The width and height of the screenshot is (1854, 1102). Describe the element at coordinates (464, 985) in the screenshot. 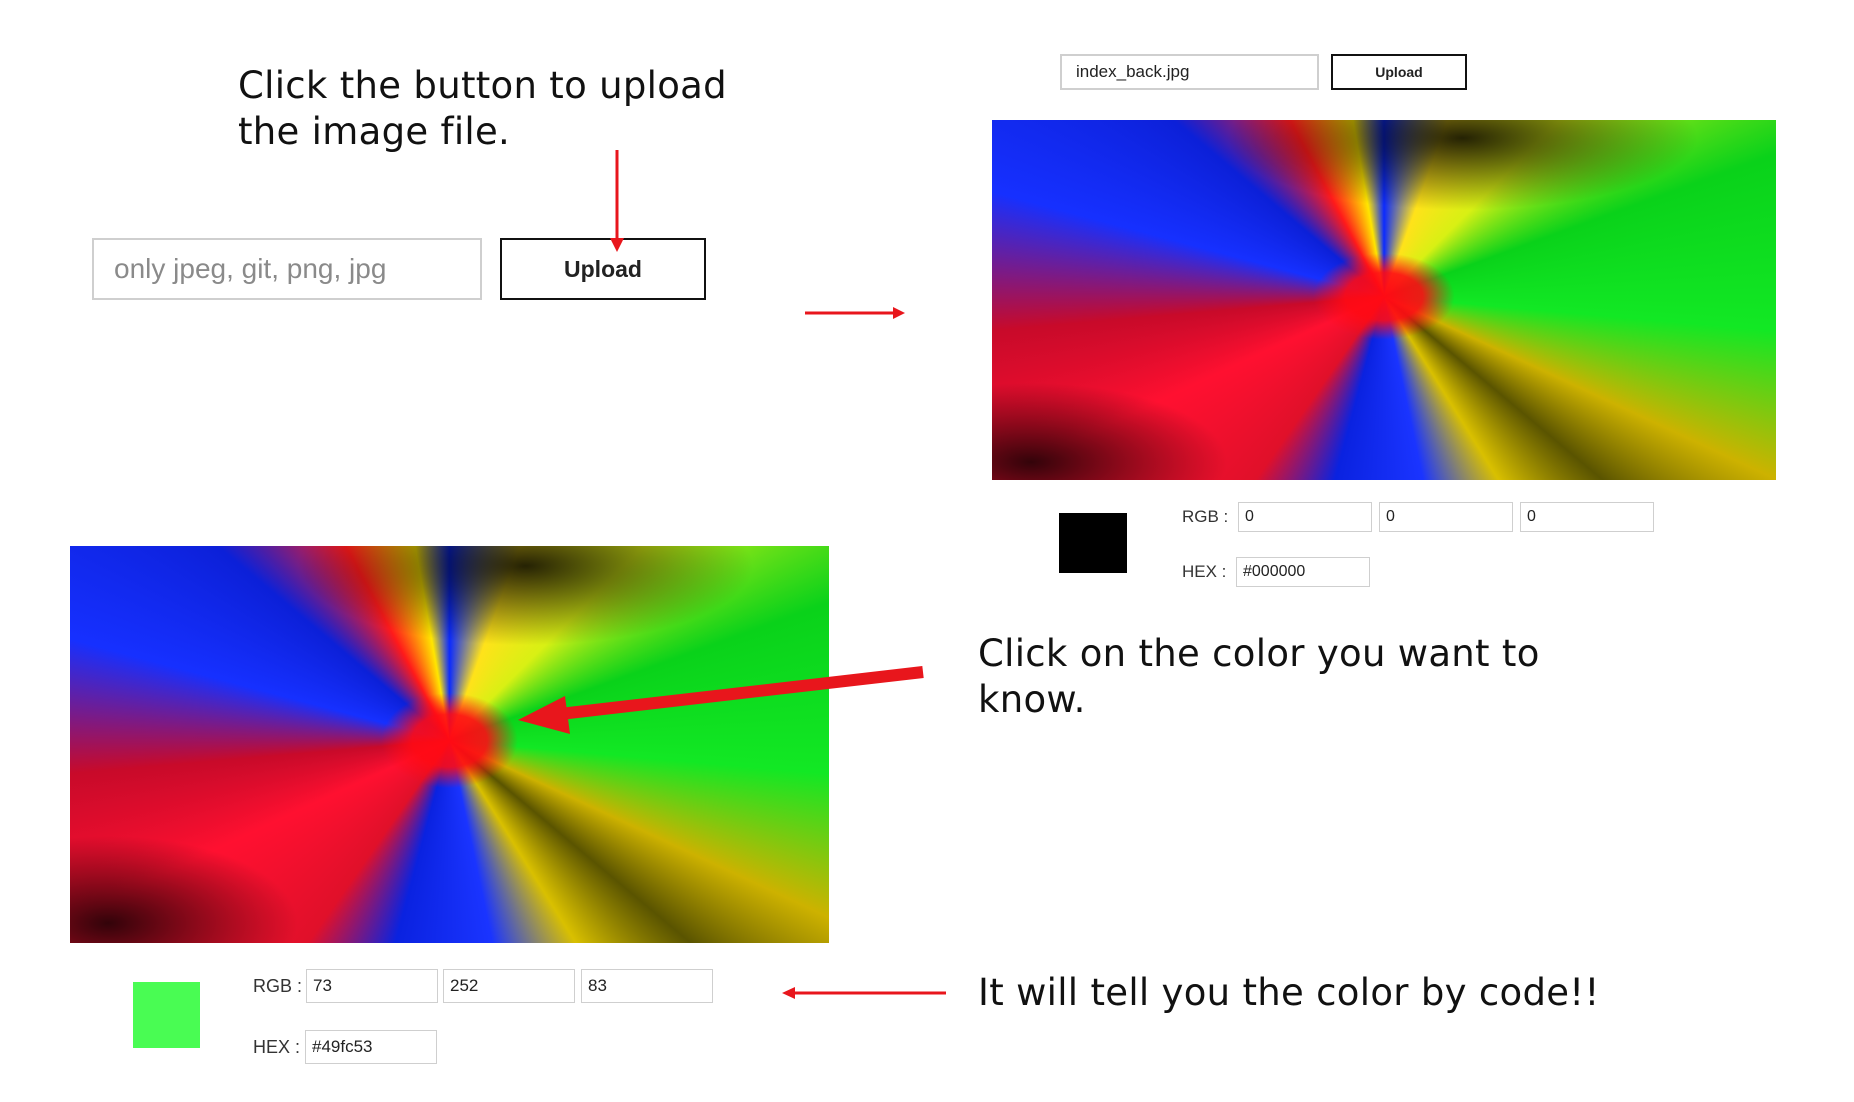

I see `g-value-green: 252` at that location.